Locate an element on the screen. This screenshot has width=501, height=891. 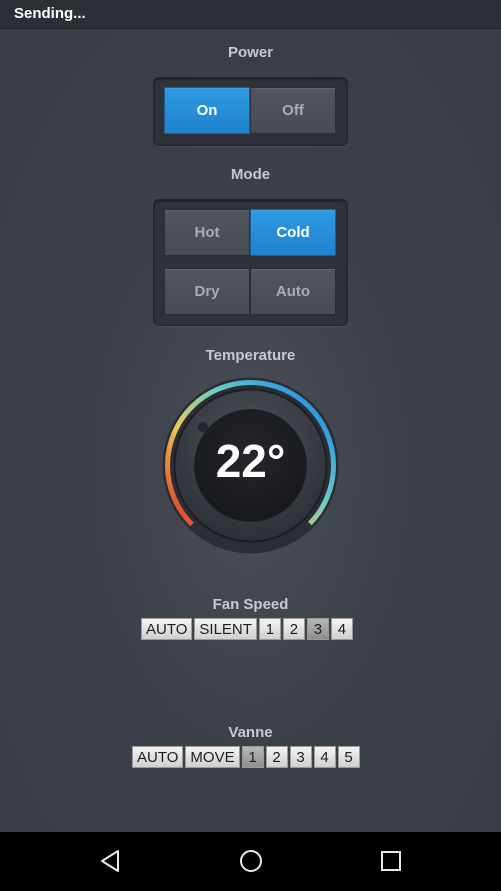
vanne-1: 1 is located at coordinates (252, 757).